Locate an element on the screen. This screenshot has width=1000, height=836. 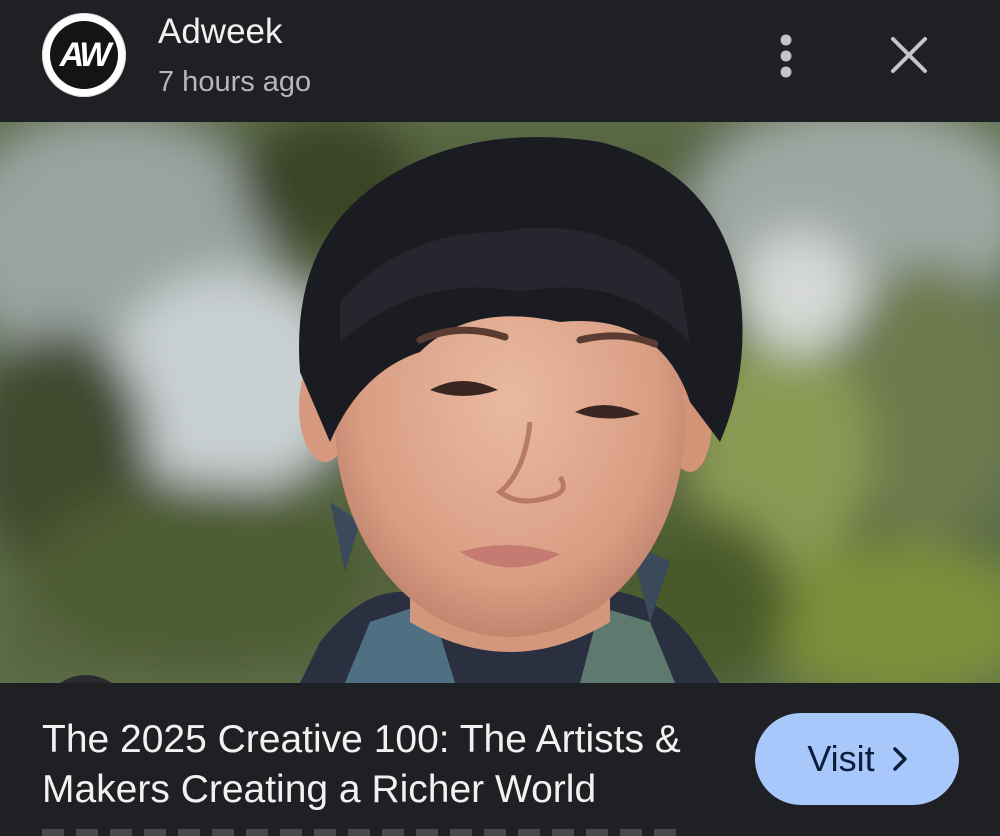
source-name: Adweek is located at coordinates (220, 32).